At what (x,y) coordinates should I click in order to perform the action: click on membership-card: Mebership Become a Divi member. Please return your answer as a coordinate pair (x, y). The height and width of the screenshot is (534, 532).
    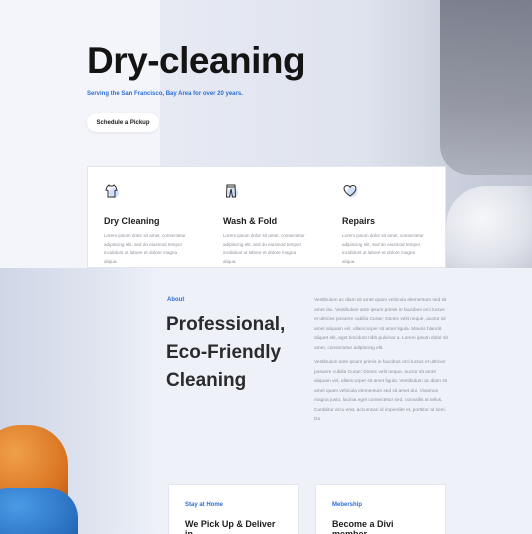
    Looking at the image, I should click on (380, 509).